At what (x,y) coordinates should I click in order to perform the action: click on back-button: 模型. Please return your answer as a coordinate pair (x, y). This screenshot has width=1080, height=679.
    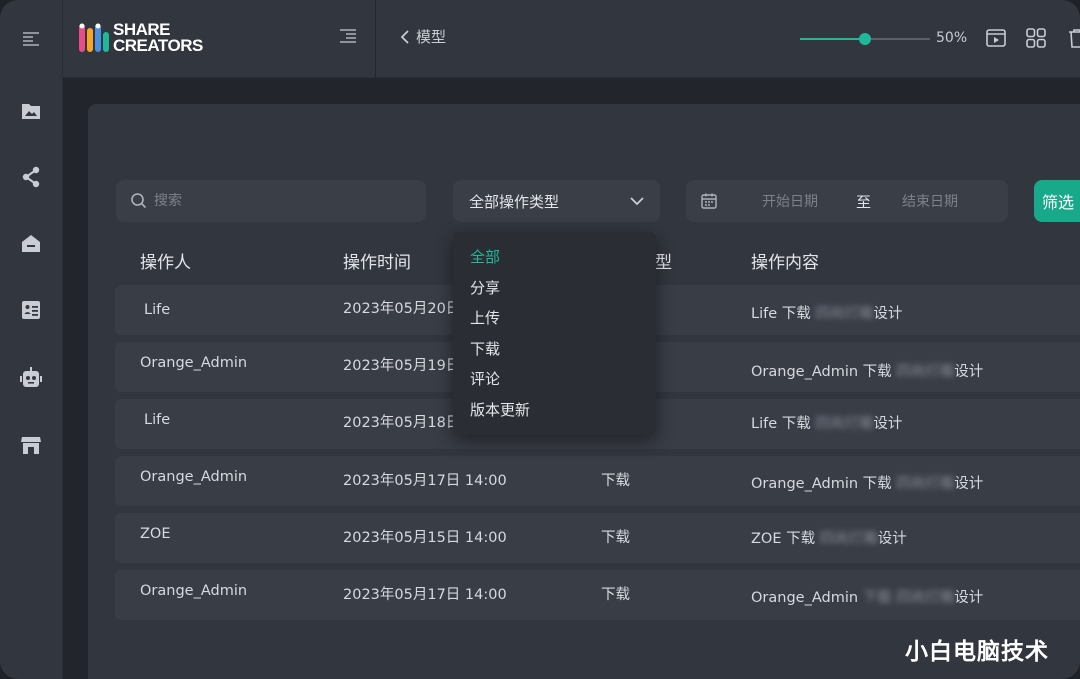
    Looking at the image, I should click on (423, 36).